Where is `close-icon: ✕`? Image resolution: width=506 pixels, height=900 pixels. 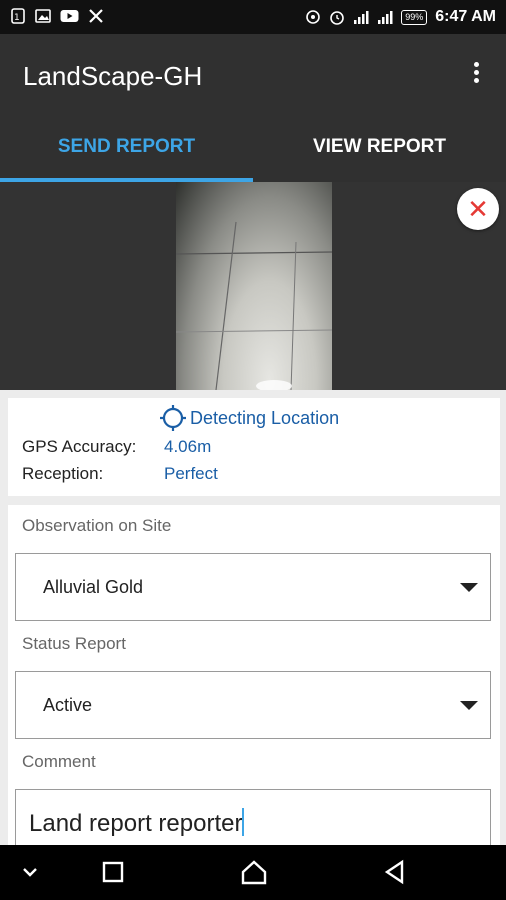
close-icon: ✕ is located at coordinates (478, 209).